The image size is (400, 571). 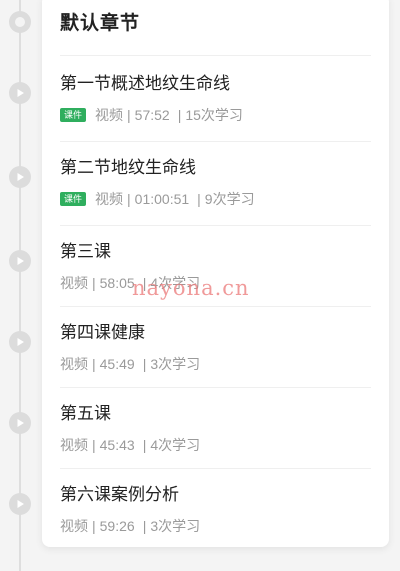 What do you see at coordinates (117, 283) in the screenshot?
I see `lesson-duration: 58:05` at bounding box center [117, 283].